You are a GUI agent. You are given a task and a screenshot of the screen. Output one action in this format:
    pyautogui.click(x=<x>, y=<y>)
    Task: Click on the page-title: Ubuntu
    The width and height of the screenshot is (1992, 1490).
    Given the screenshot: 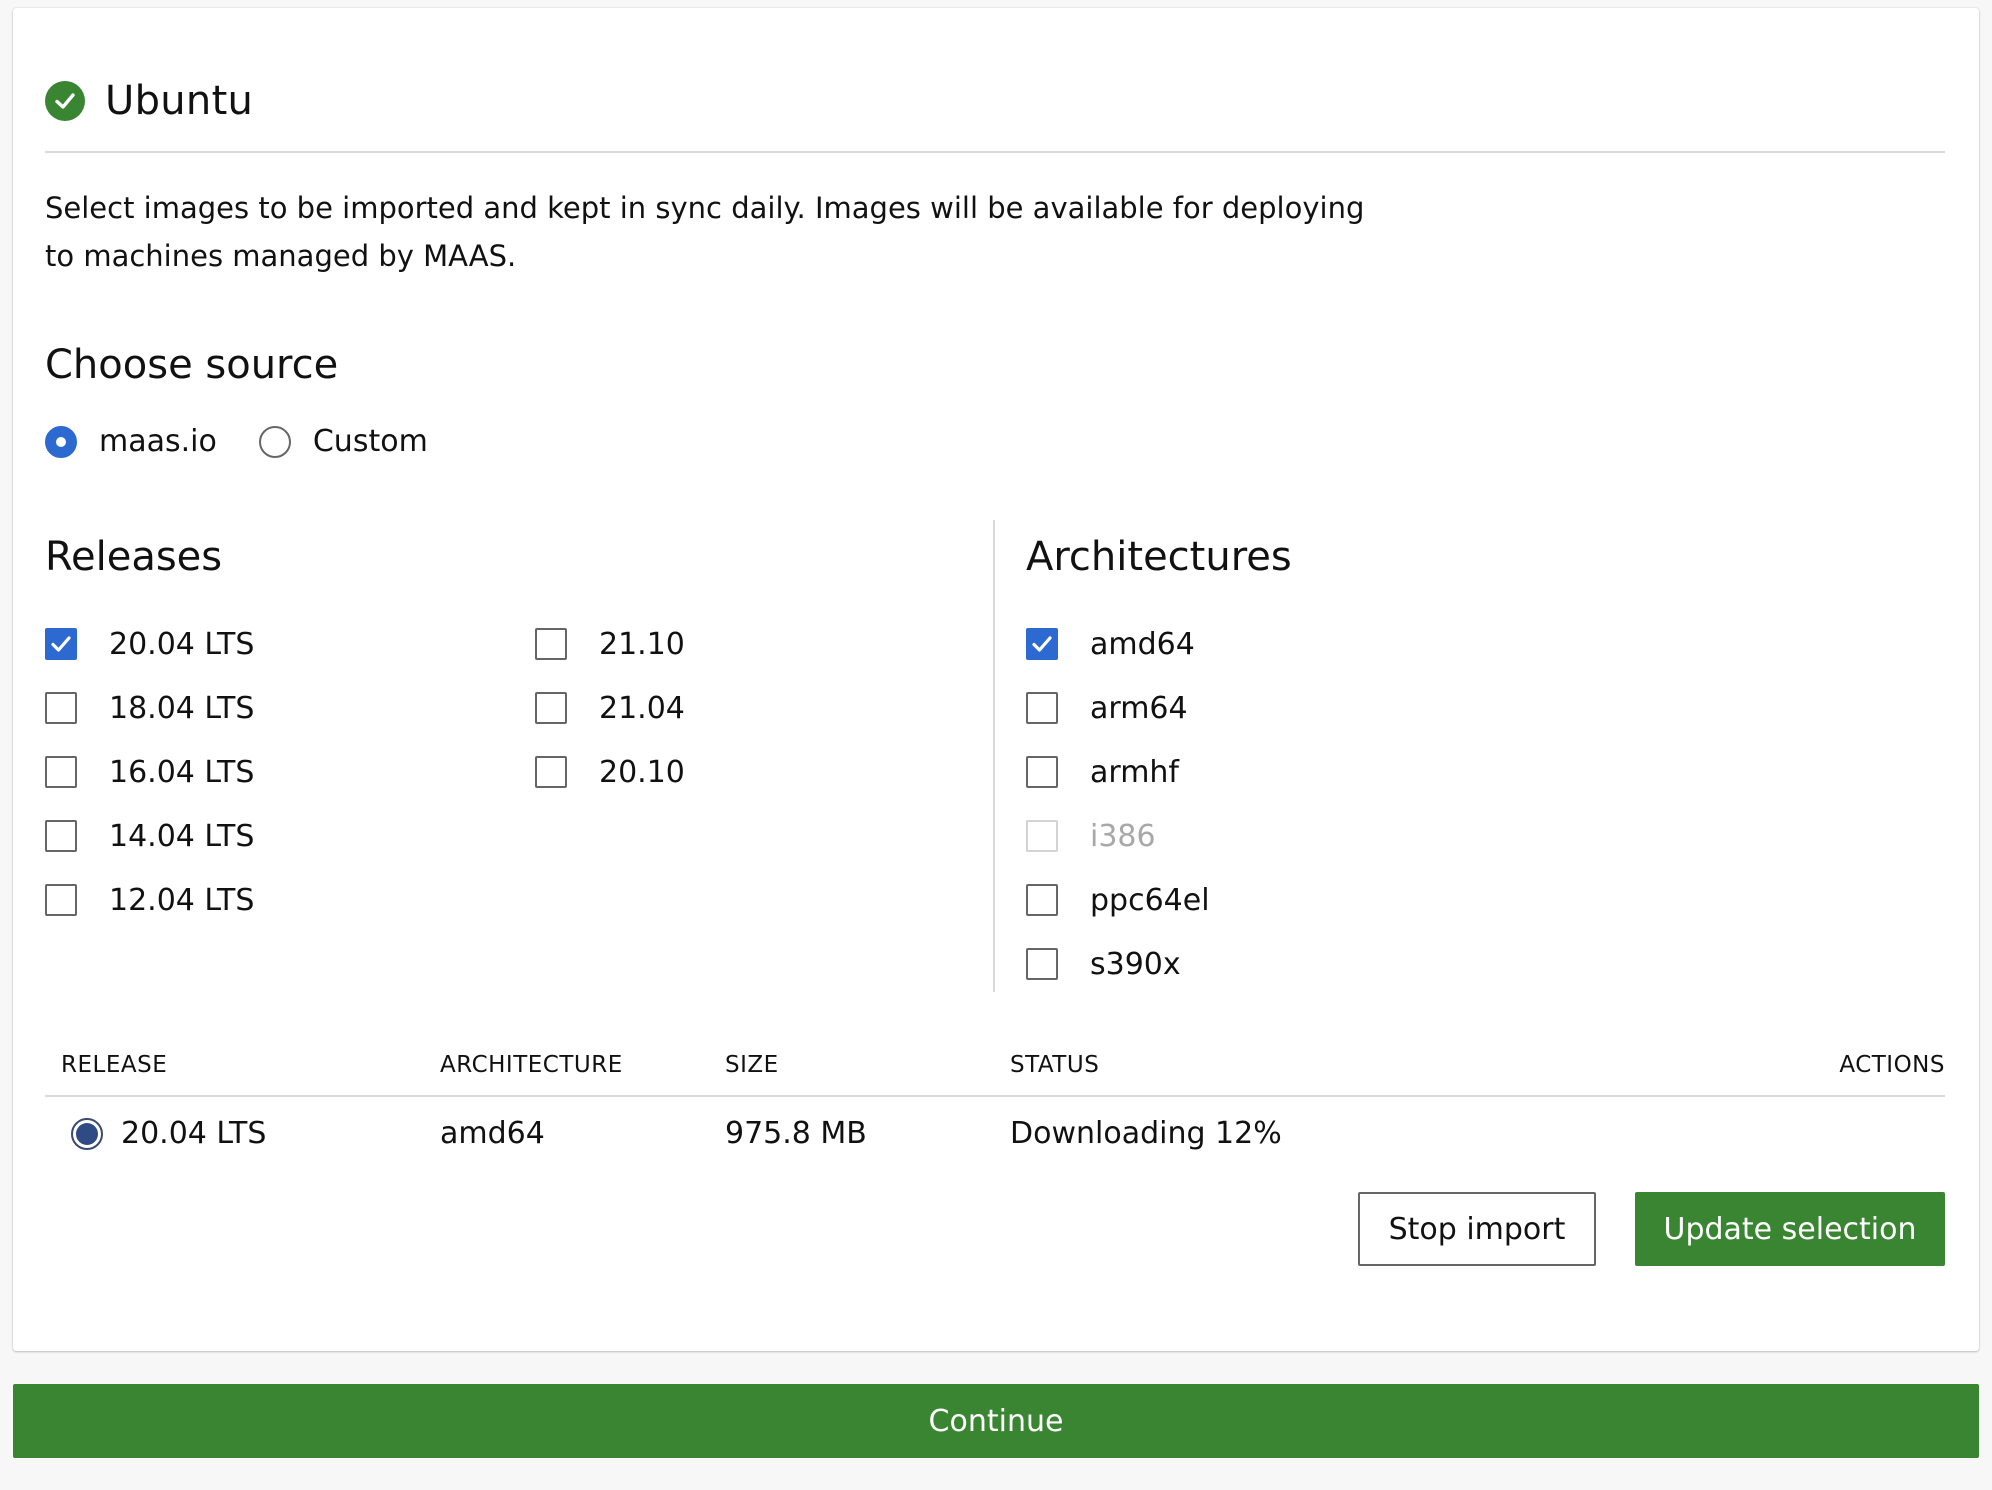 What is the action you would take?
    pyautogui.click(x=179, y=101)
    